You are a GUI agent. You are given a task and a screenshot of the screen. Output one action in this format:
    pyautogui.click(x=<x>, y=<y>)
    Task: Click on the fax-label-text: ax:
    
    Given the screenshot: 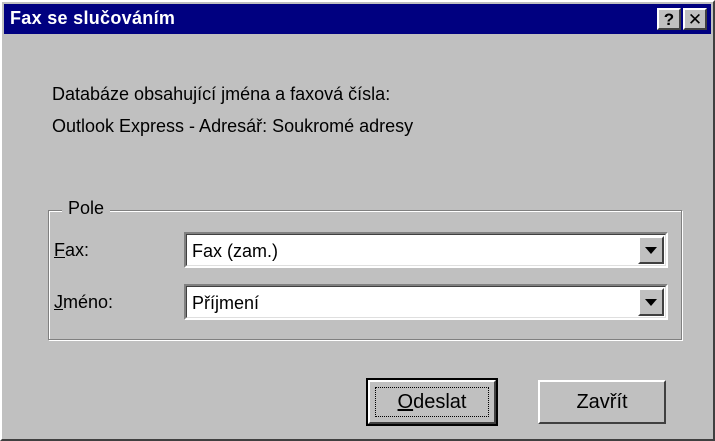 What is the action you would take?
    pyautogui.click(x=77, y=250)
    